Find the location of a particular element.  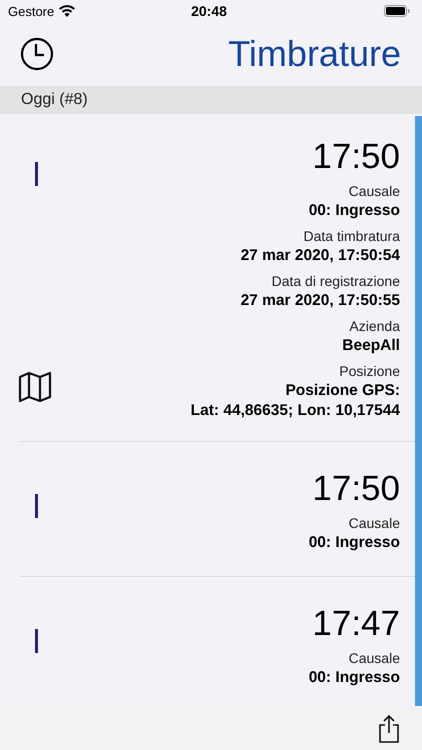

page-title: Timbrature is located at coordinates (314, 53).